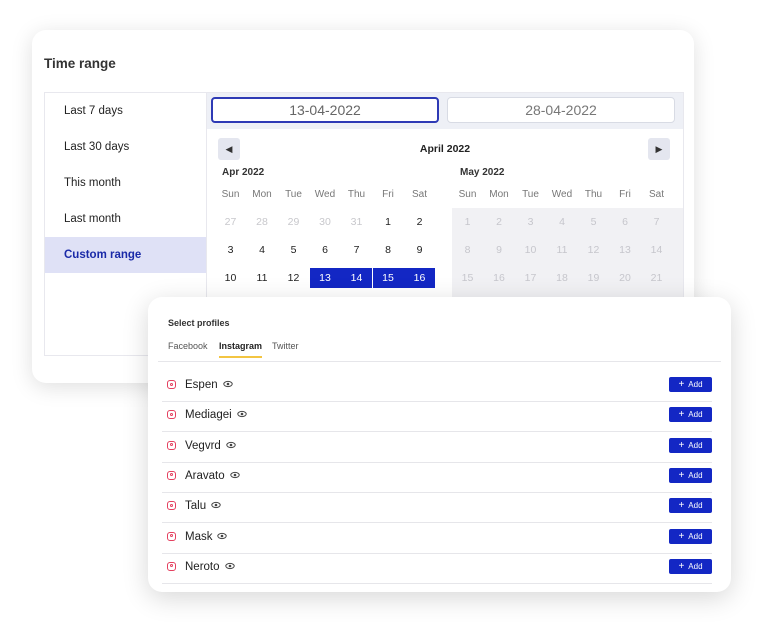 This screenshot has width=768, height=622. What do you see at coordinates (230, 222) in the screenshot?
I see `calendar-day: 27` at bounding box center [230, 222].